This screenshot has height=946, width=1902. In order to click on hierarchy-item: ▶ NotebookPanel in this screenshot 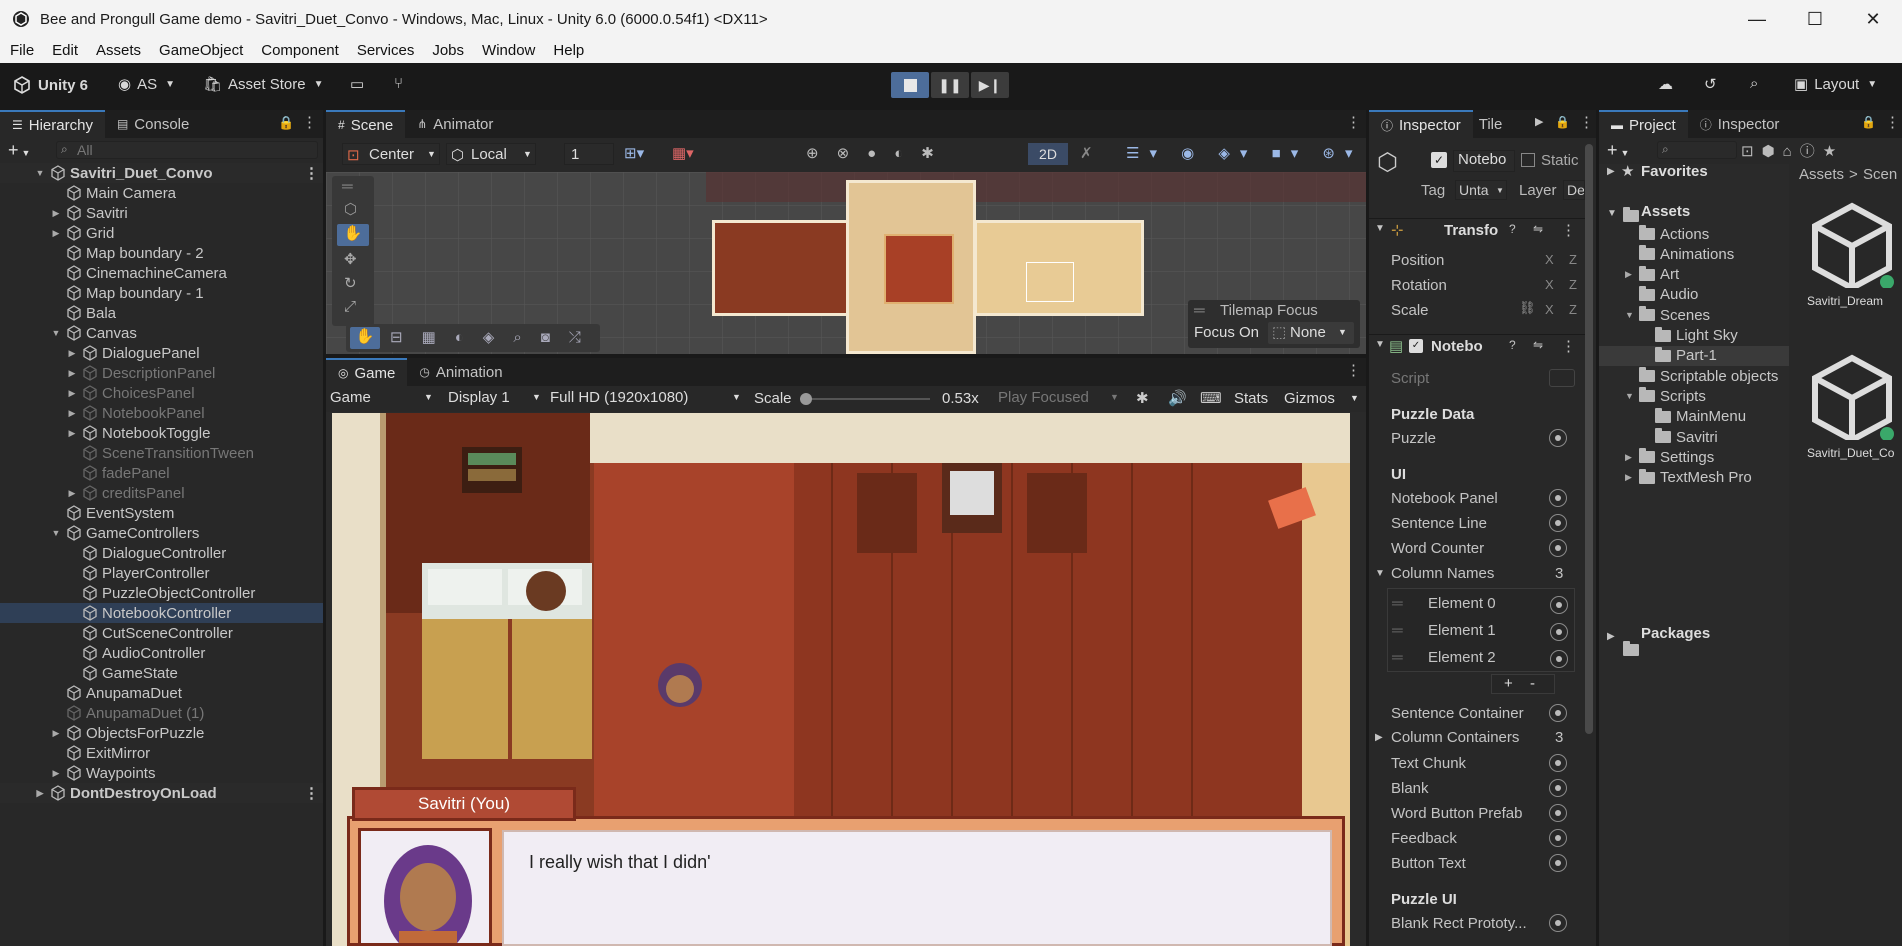, I will do `click(161, 413)`.